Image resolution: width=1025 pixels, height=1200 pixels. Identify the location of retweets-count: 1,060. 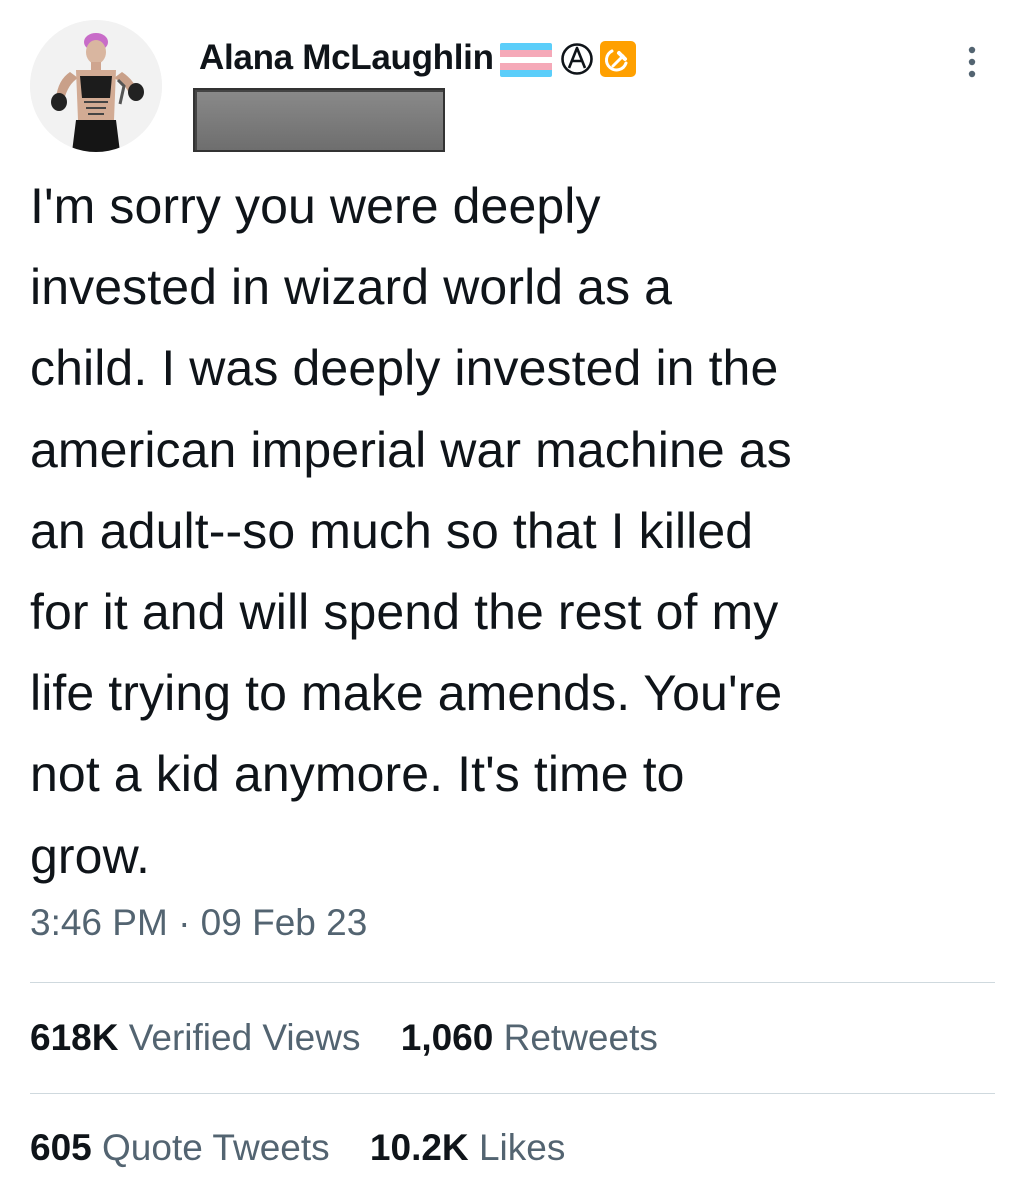
(447, 1037).